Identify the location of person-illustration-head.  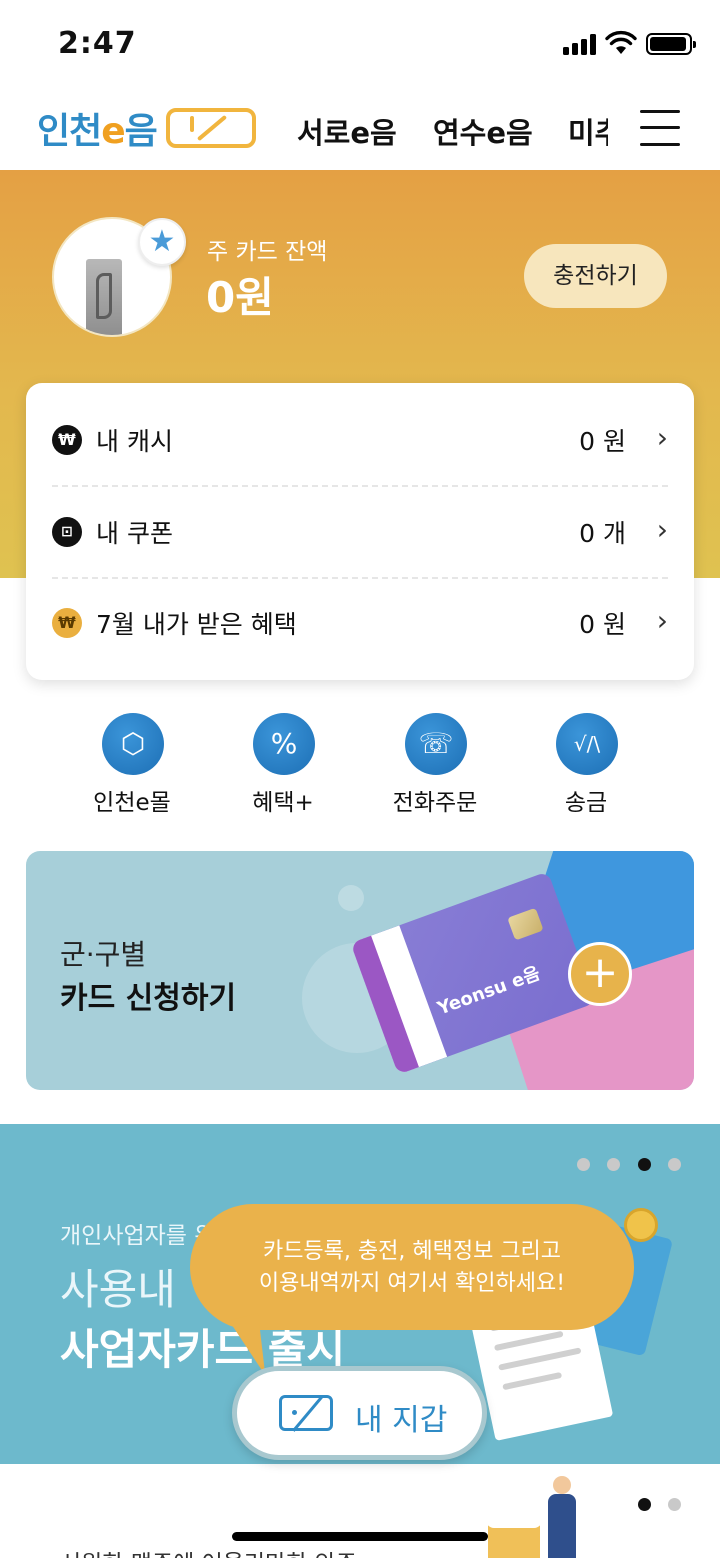
(562, 1485).